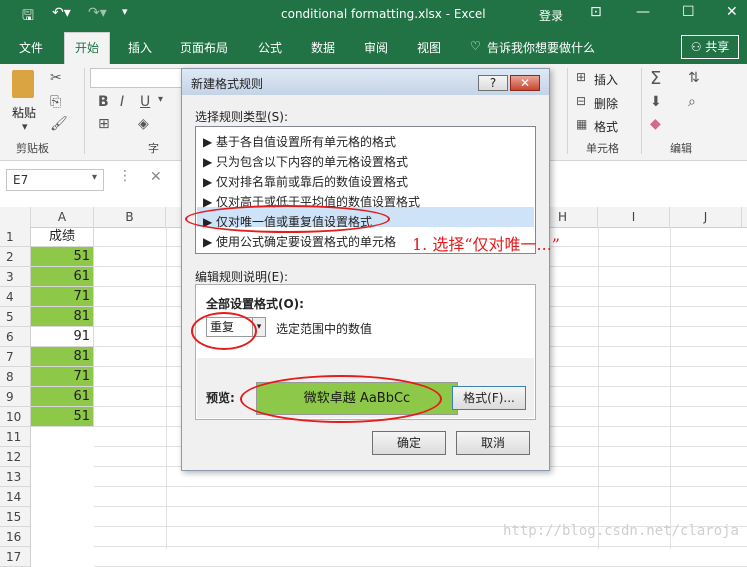  I want to click on font-name-box, so click(136, 78).